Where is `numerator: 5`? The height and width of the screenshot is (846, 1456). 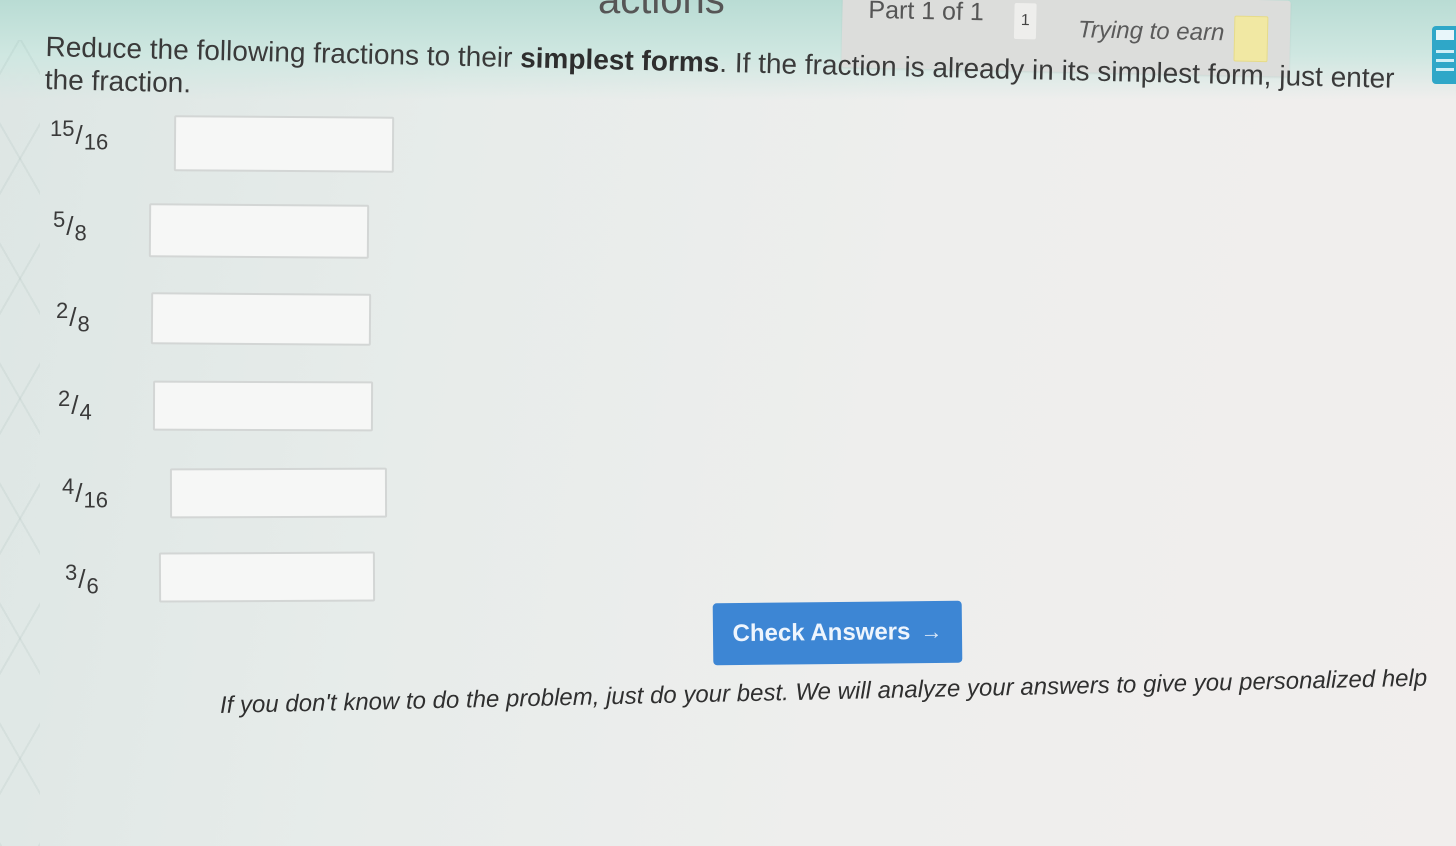 numerator: 5 is located at coordinates (59, 219).